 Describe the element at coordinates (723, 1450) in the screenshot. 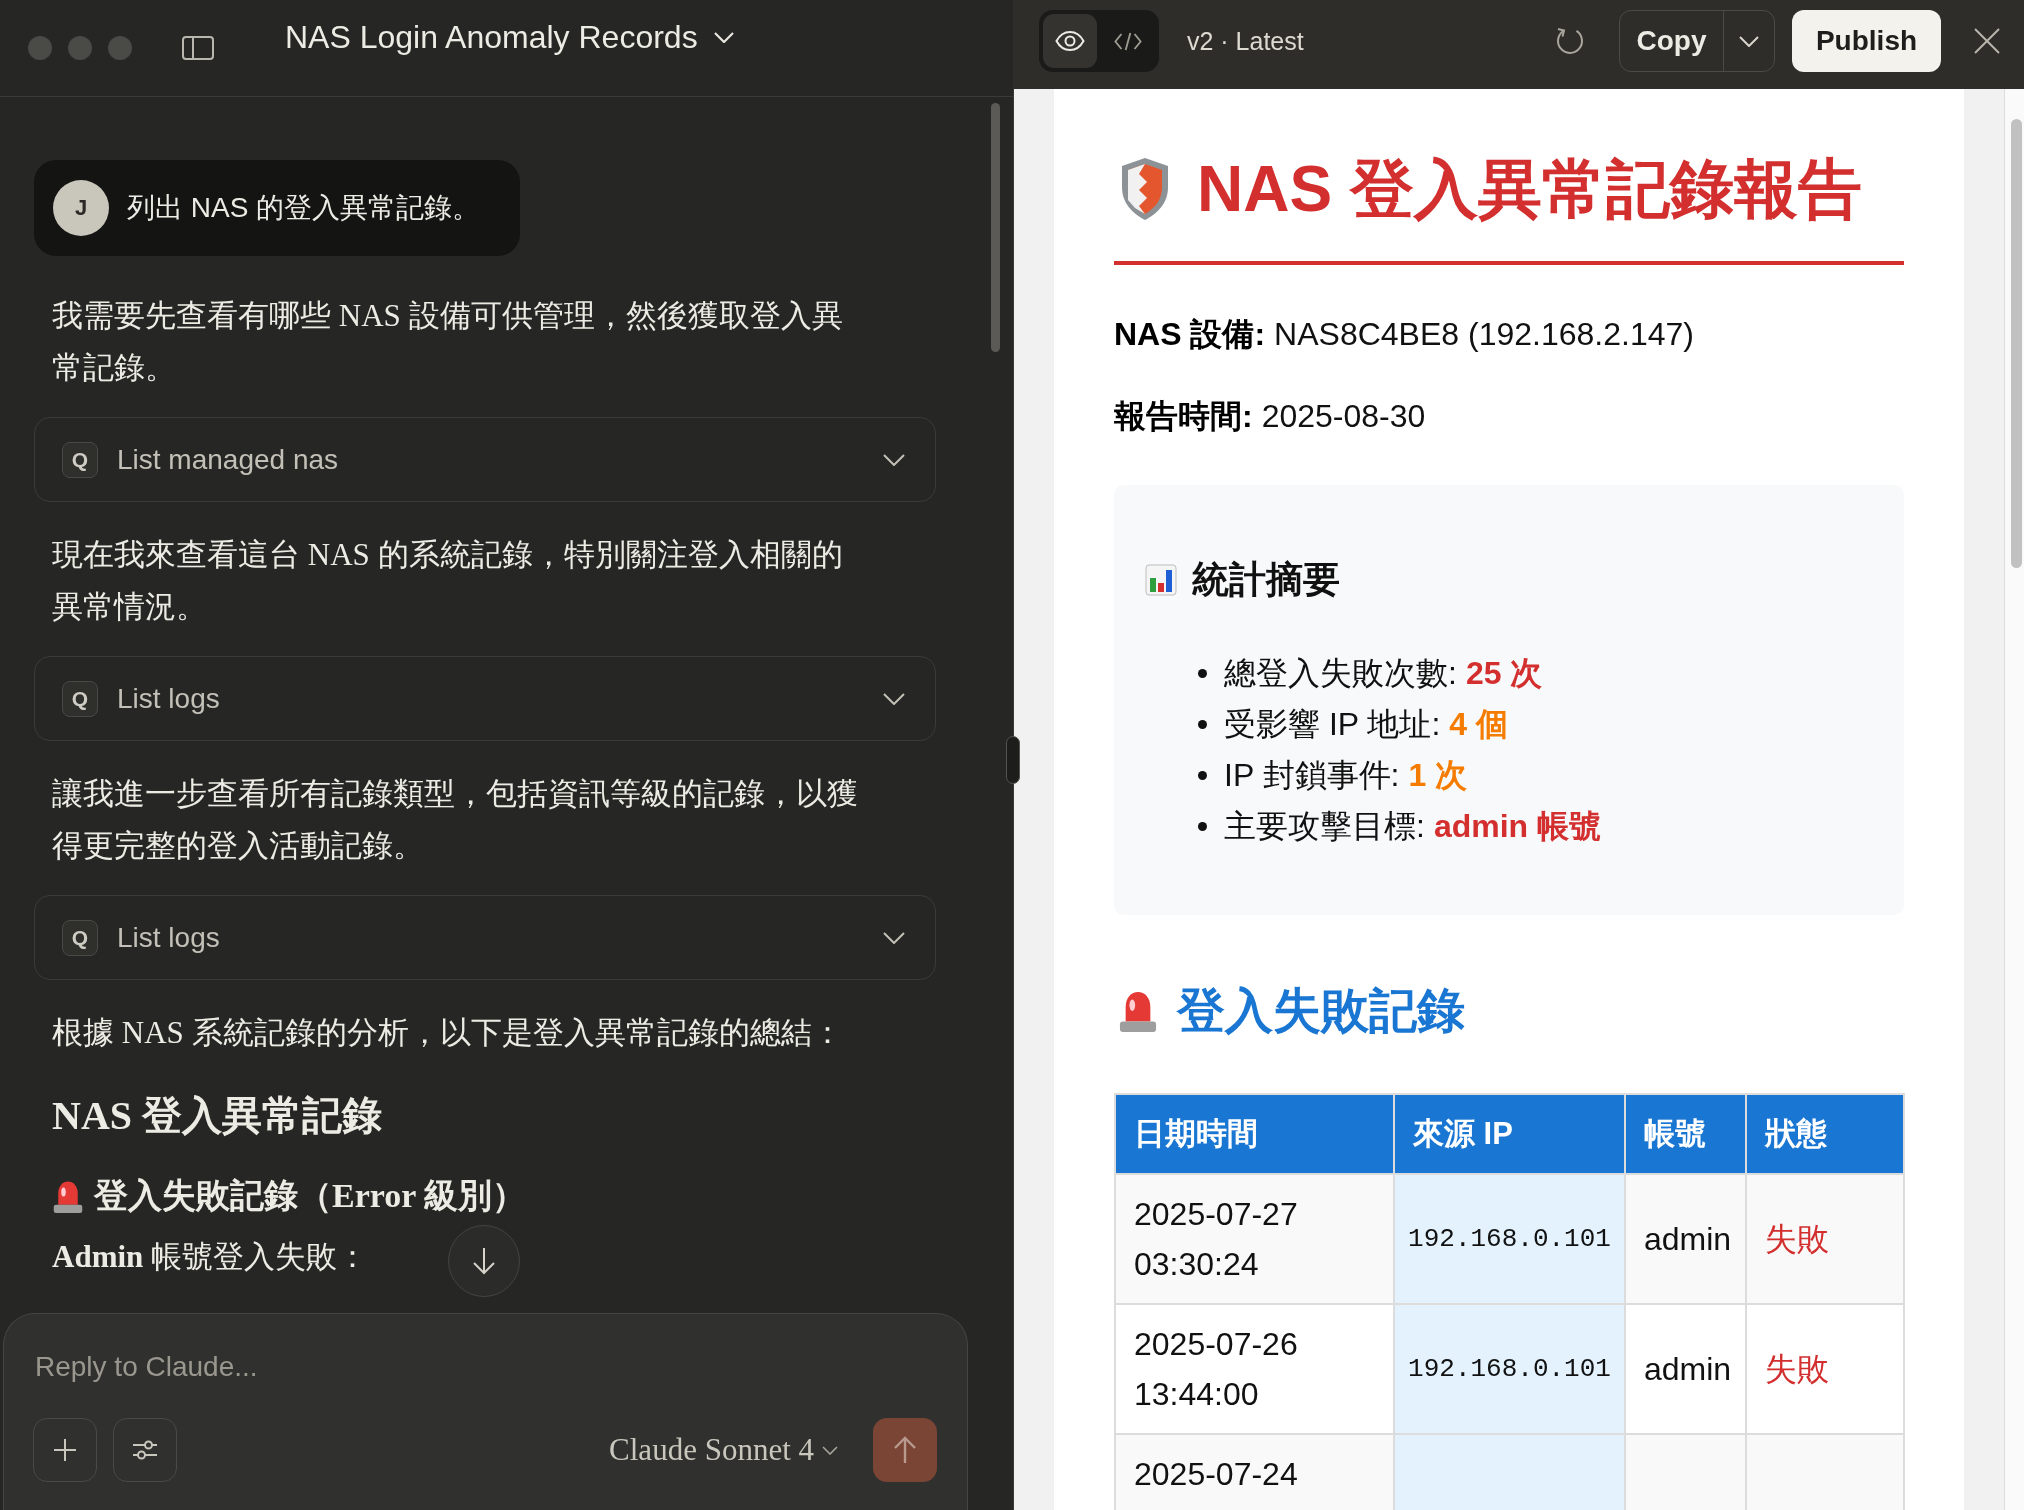

I see `model-selector: Claude Sonnet 4` at that location.